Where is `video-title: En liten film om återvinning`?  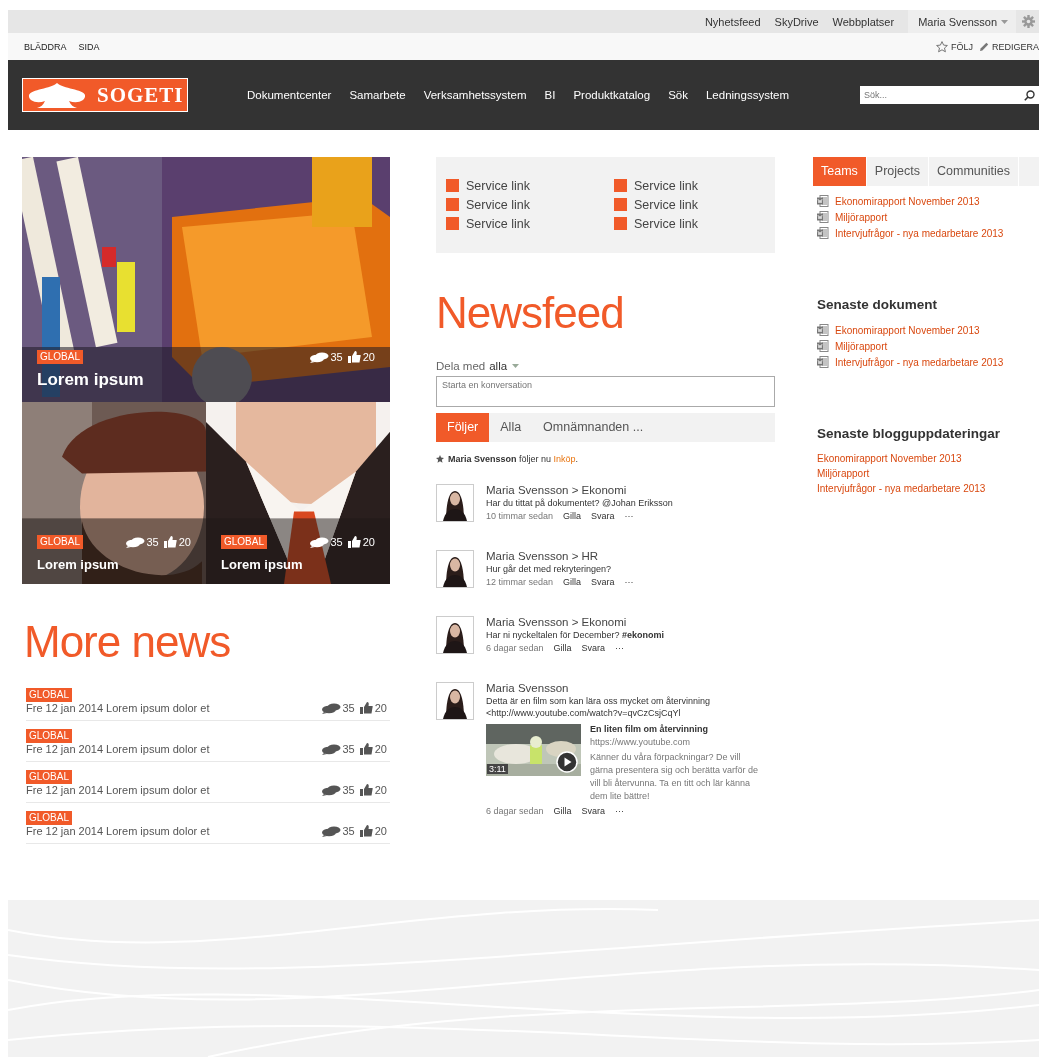
video-title: En liten film om återvinning is located at coordinates (675, 729).